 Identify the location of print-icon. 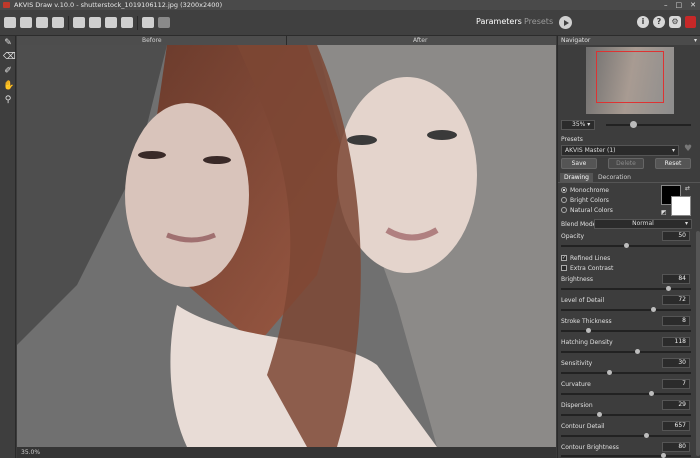
(58, 22).